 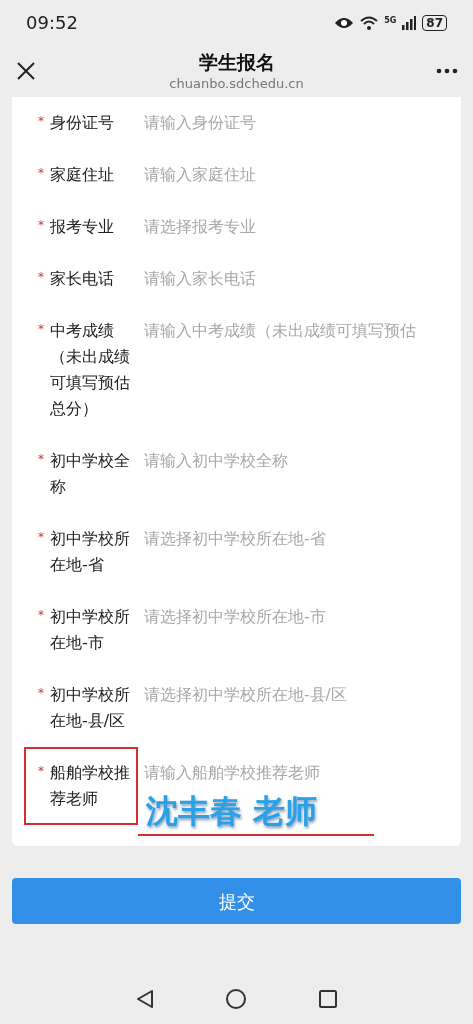 What do you see at coordinates (297, 331) in the screenshot?
I see `input-field: 请输入中考成绩（未出成绩可填写预估` at bounding box center [297, 331].